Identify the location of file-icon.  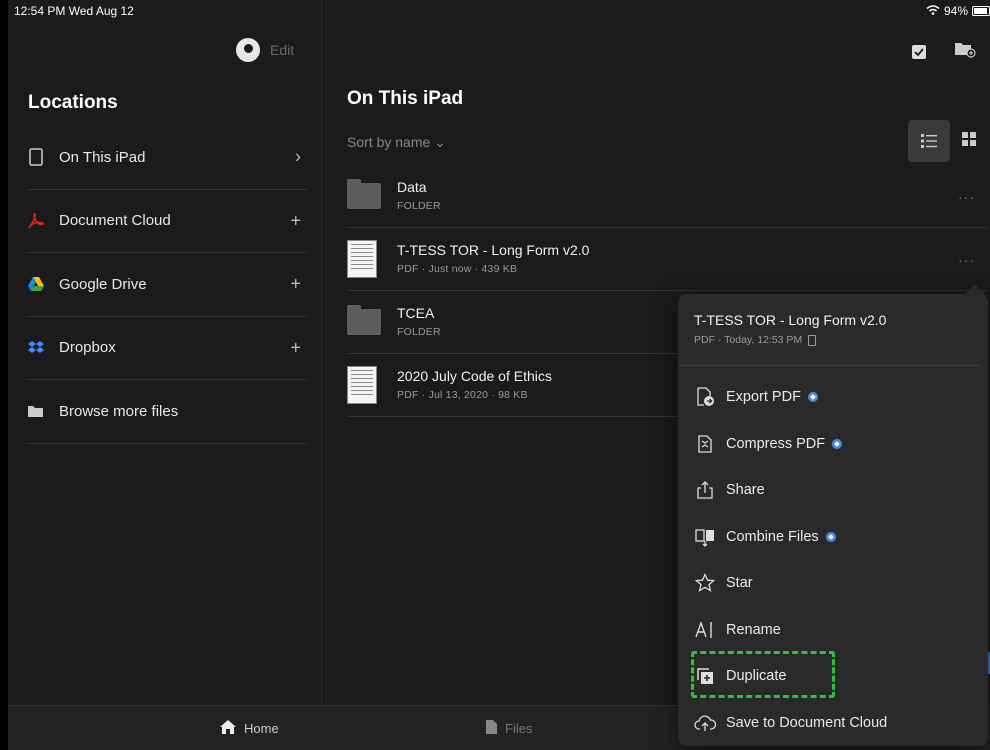
(491, 728).